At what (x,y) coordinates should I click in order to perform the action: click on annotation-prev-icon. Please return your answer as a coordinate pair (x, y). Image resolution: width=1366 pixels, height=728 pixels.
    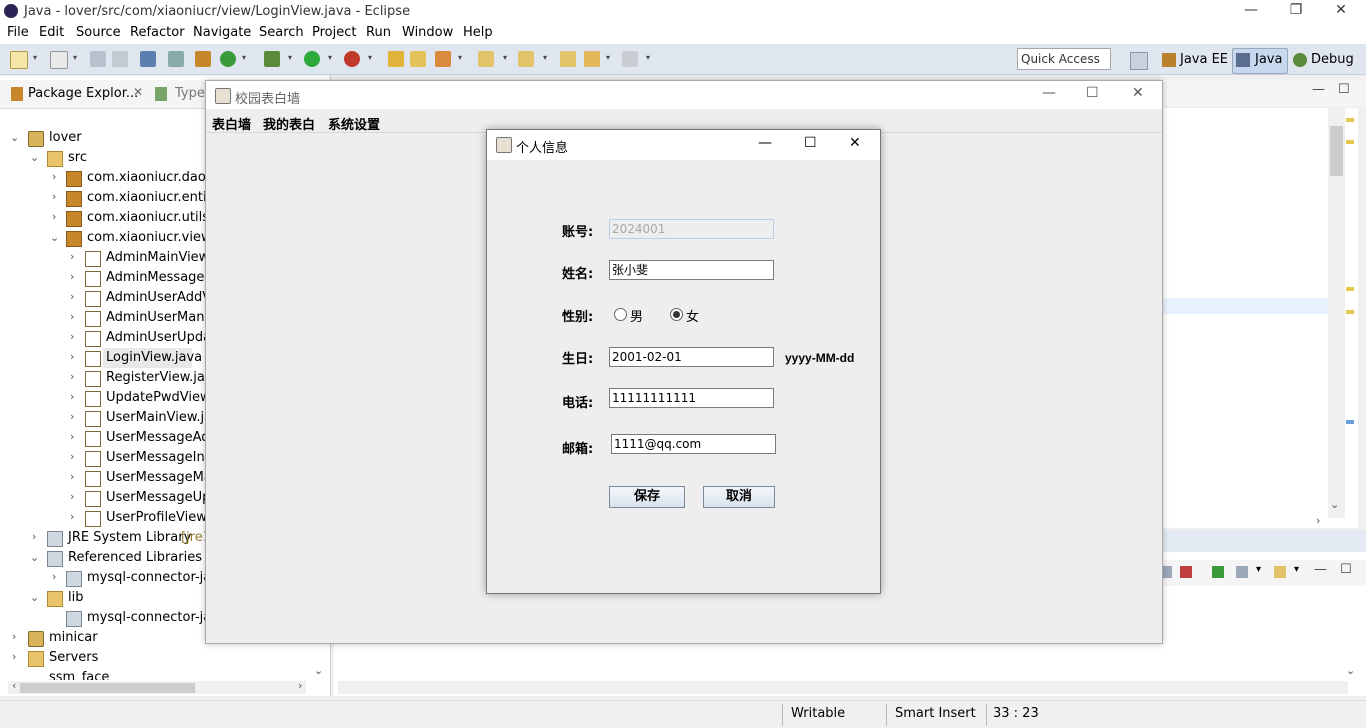
    Looking at the image, I should click on (526, 59).